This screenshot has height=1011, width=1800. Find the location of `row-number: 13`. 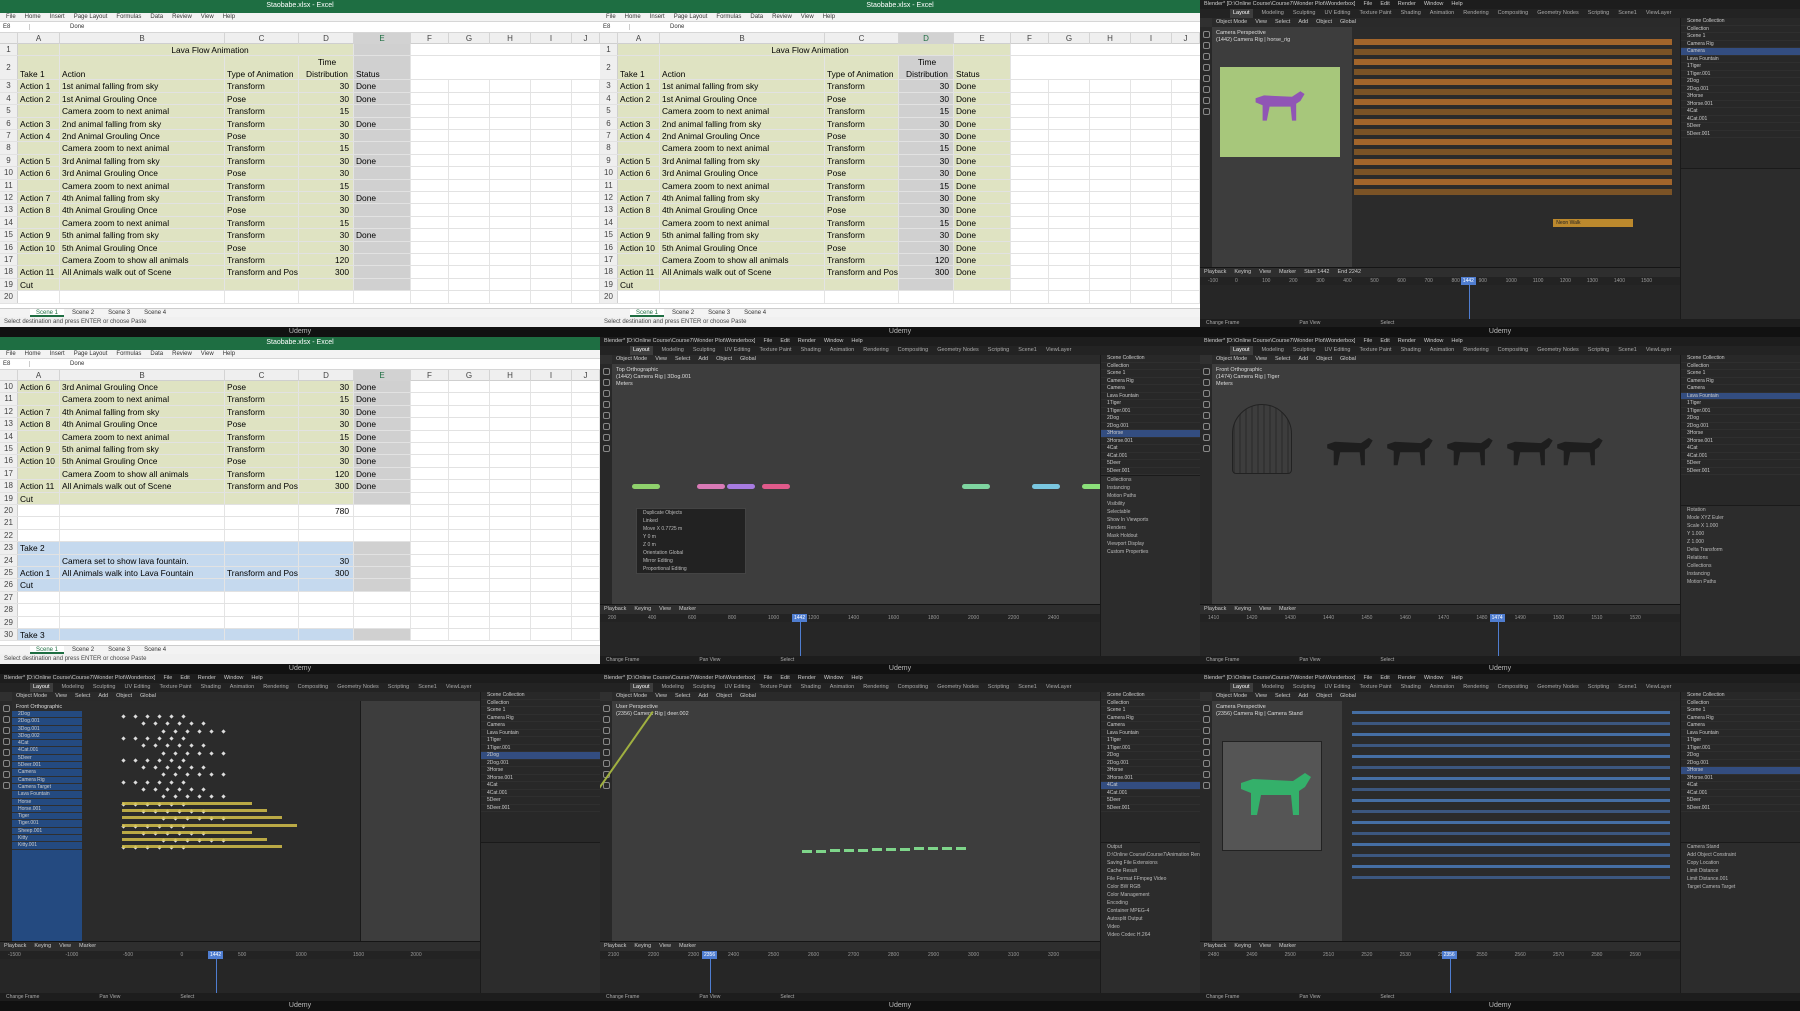

row-number: 13 is located at coordinates (9, 210).